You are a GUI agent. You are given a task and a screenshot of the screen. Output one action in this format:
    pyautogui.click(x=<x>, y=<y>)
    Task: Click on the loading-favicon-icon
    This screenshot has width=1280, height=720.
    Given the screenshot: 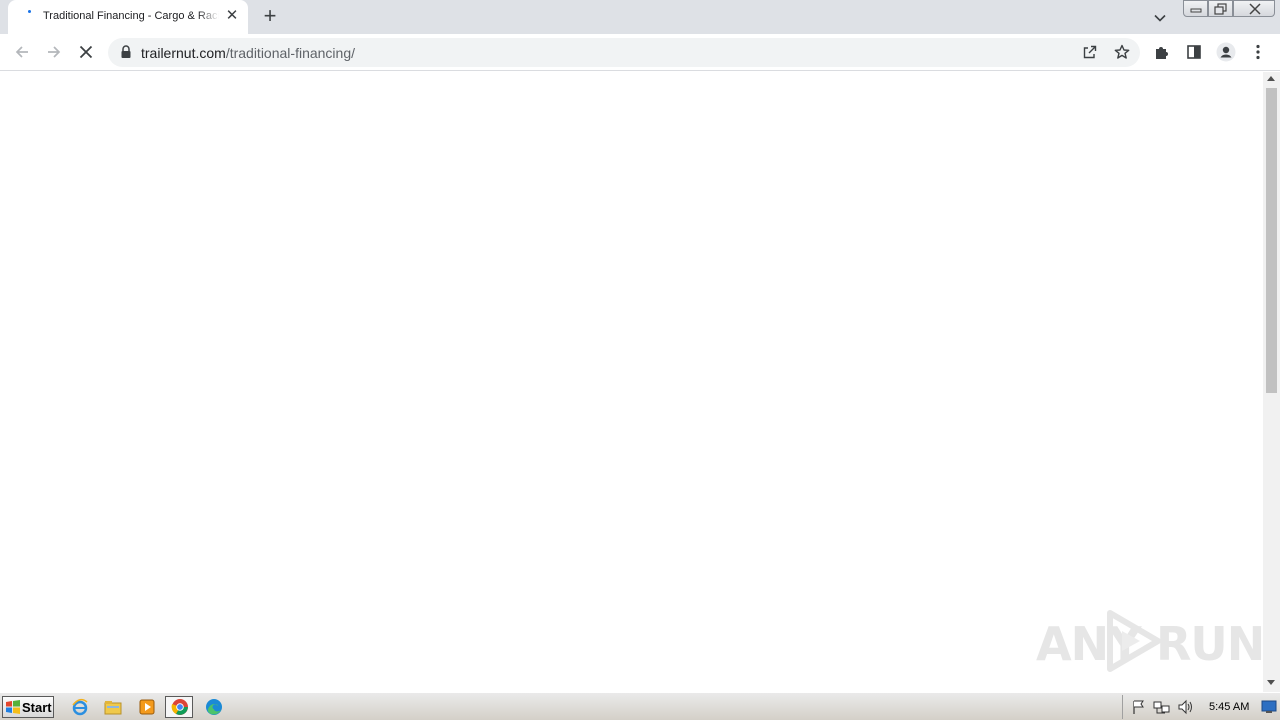 What is the action you would take?
    pyautogui.click(x=34, y=16)
    